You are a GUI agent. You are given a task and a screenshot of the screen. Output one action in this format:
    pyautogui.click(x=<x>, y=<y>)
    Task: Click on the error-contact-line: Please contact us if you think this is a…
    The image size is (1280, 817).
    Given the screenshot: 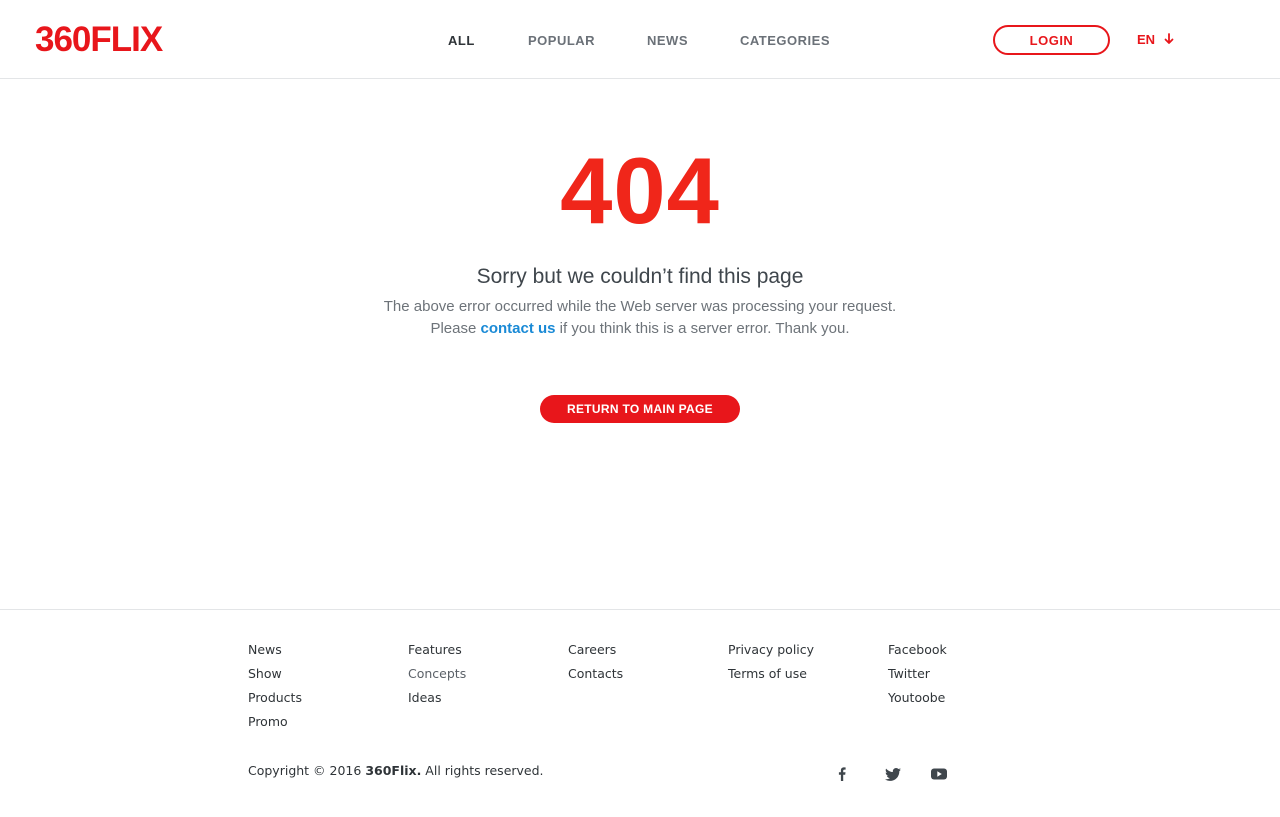 What is the action you would take?
    pyautogui.click(x=640, y=329)
    